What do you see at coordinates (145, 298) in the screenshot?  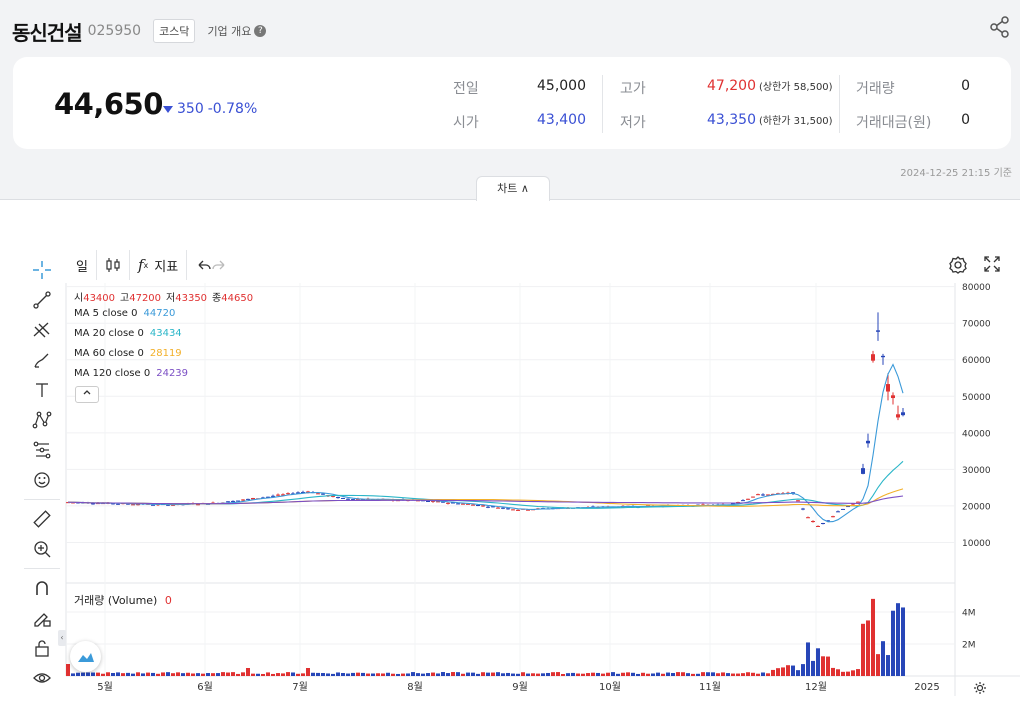 I see `ohlc-value: 47200` at bounding box center [145, 298].